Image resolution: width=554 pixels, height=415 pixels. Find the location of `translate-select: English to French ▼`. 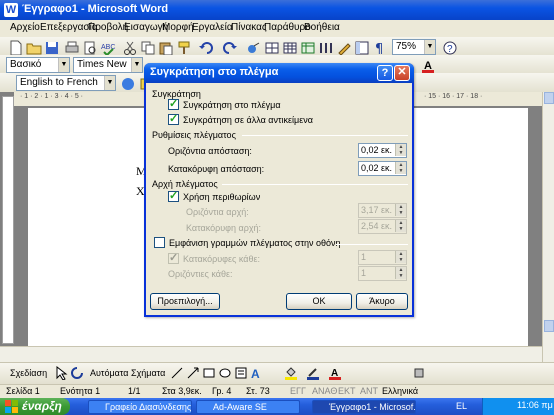

translate-select: English to French ▼ is located at coordinates (66, 83).